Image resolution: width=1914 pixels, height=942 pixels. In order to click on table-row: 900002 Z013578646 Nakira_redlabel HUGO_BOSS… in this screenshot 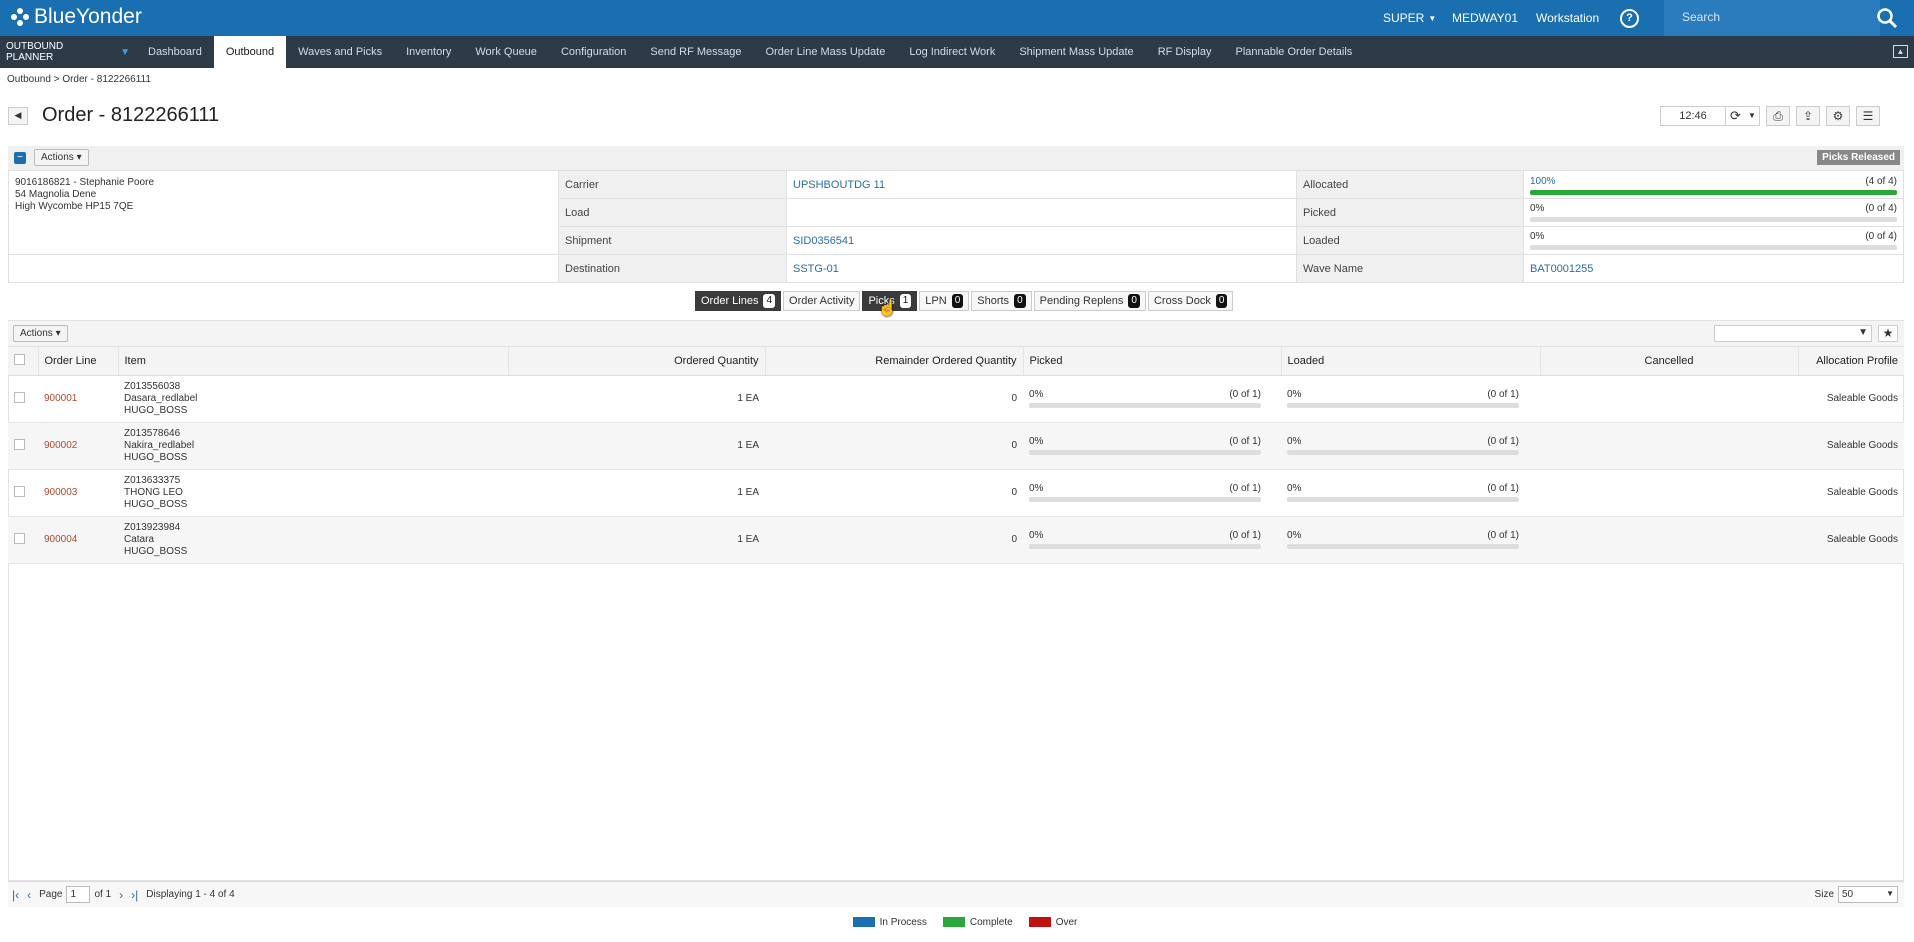, I will do `click(956, 446)`.